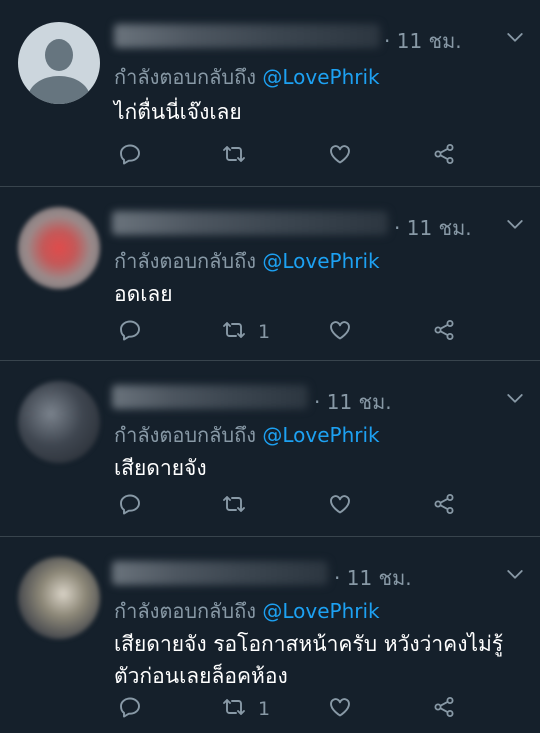 Image resolution: width=540 pixels, height=733 pixels. What do you see at coordinates (160, 468) in the screenshot?
I see `tweet-text: เสียดายจัง` at bounding box center [160, 468].